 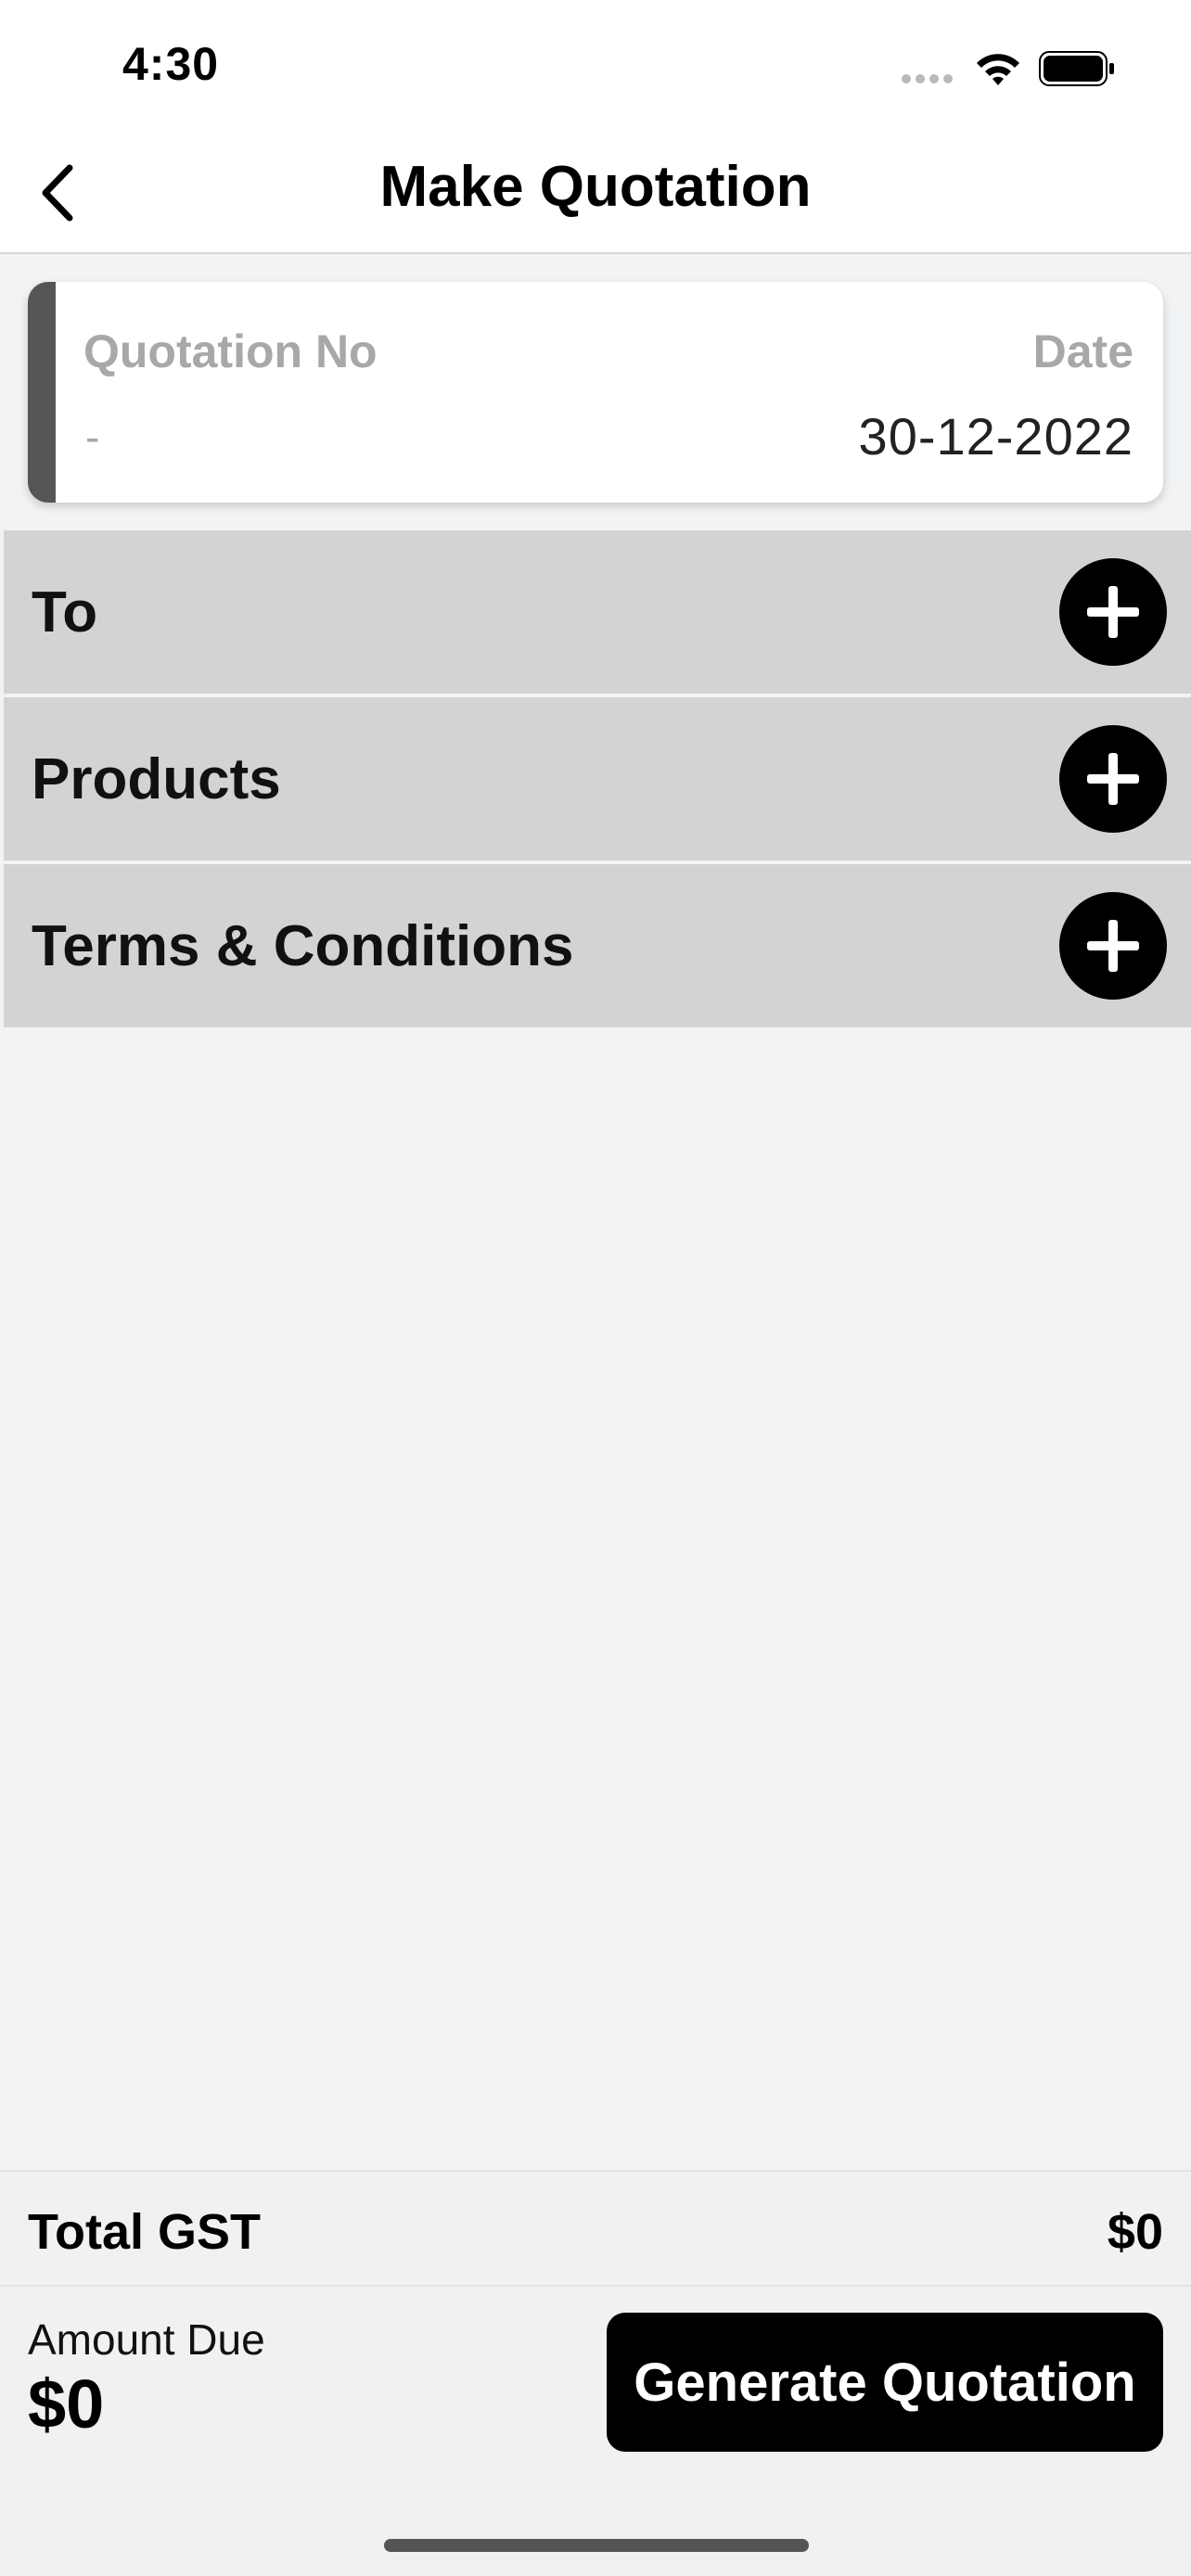 What do you see at coordinates (1135, 2232) in the screenshot?
I see `total-gst-value: $0` at bounding box center [1135, 2232].